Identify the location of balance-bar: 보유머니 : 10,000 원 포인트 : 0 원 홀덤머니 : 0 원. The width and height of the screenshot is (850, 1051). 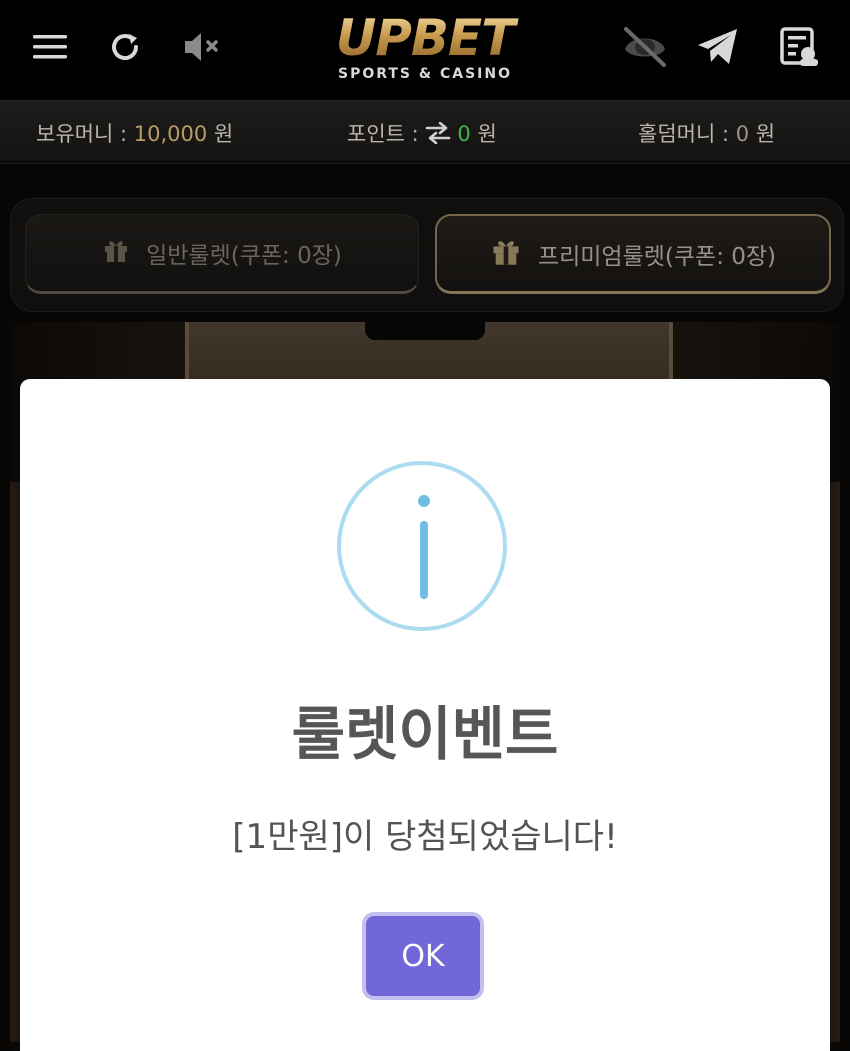
(425, 132).